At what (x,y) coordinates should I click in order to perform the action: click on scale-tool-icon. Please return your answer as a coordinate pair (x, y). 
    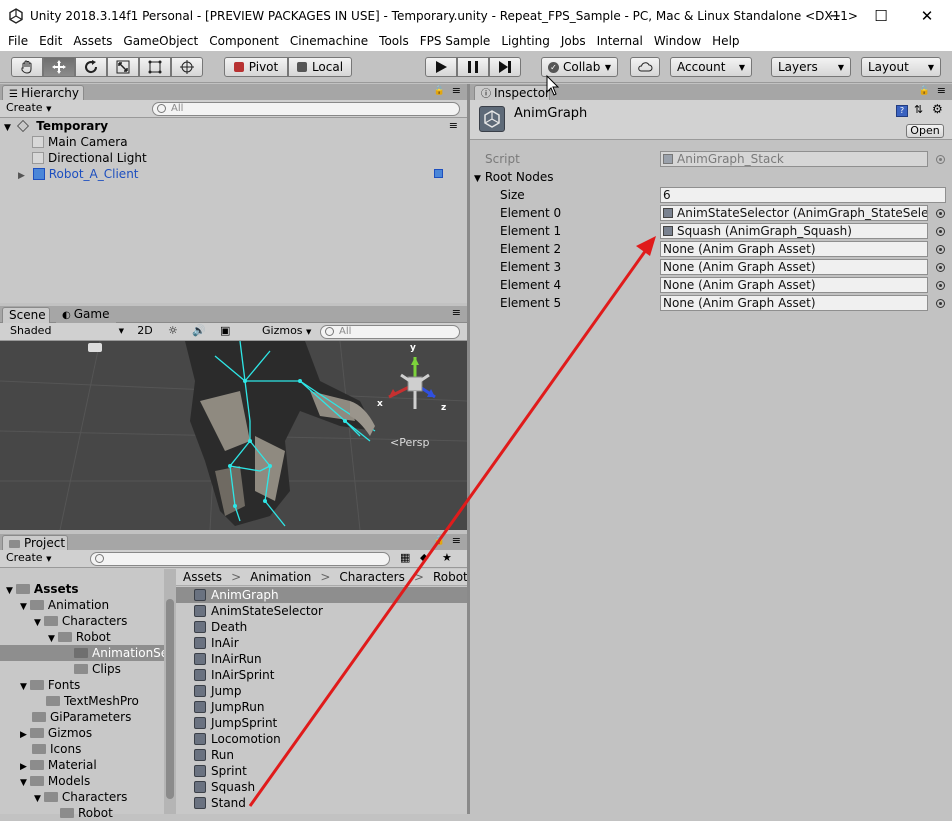
    Looking at the image, I should click on (123, 67).